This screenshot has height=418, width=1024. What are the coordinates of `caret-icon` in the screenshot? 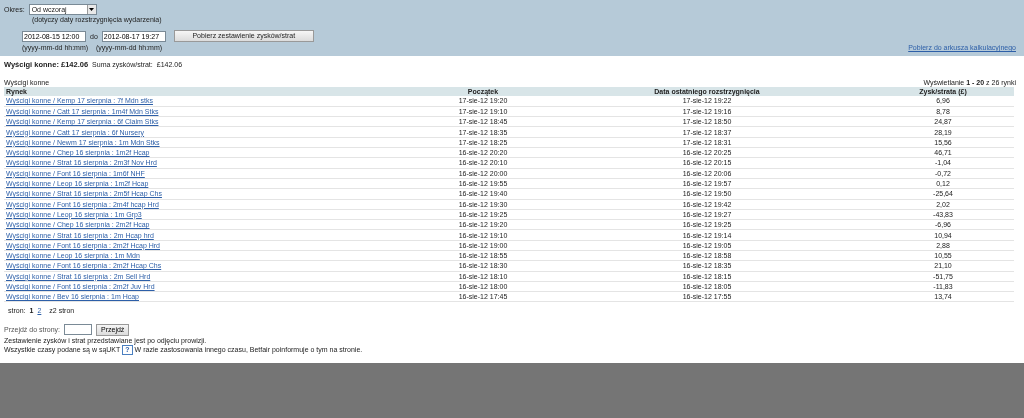 It's located at (92, 9).